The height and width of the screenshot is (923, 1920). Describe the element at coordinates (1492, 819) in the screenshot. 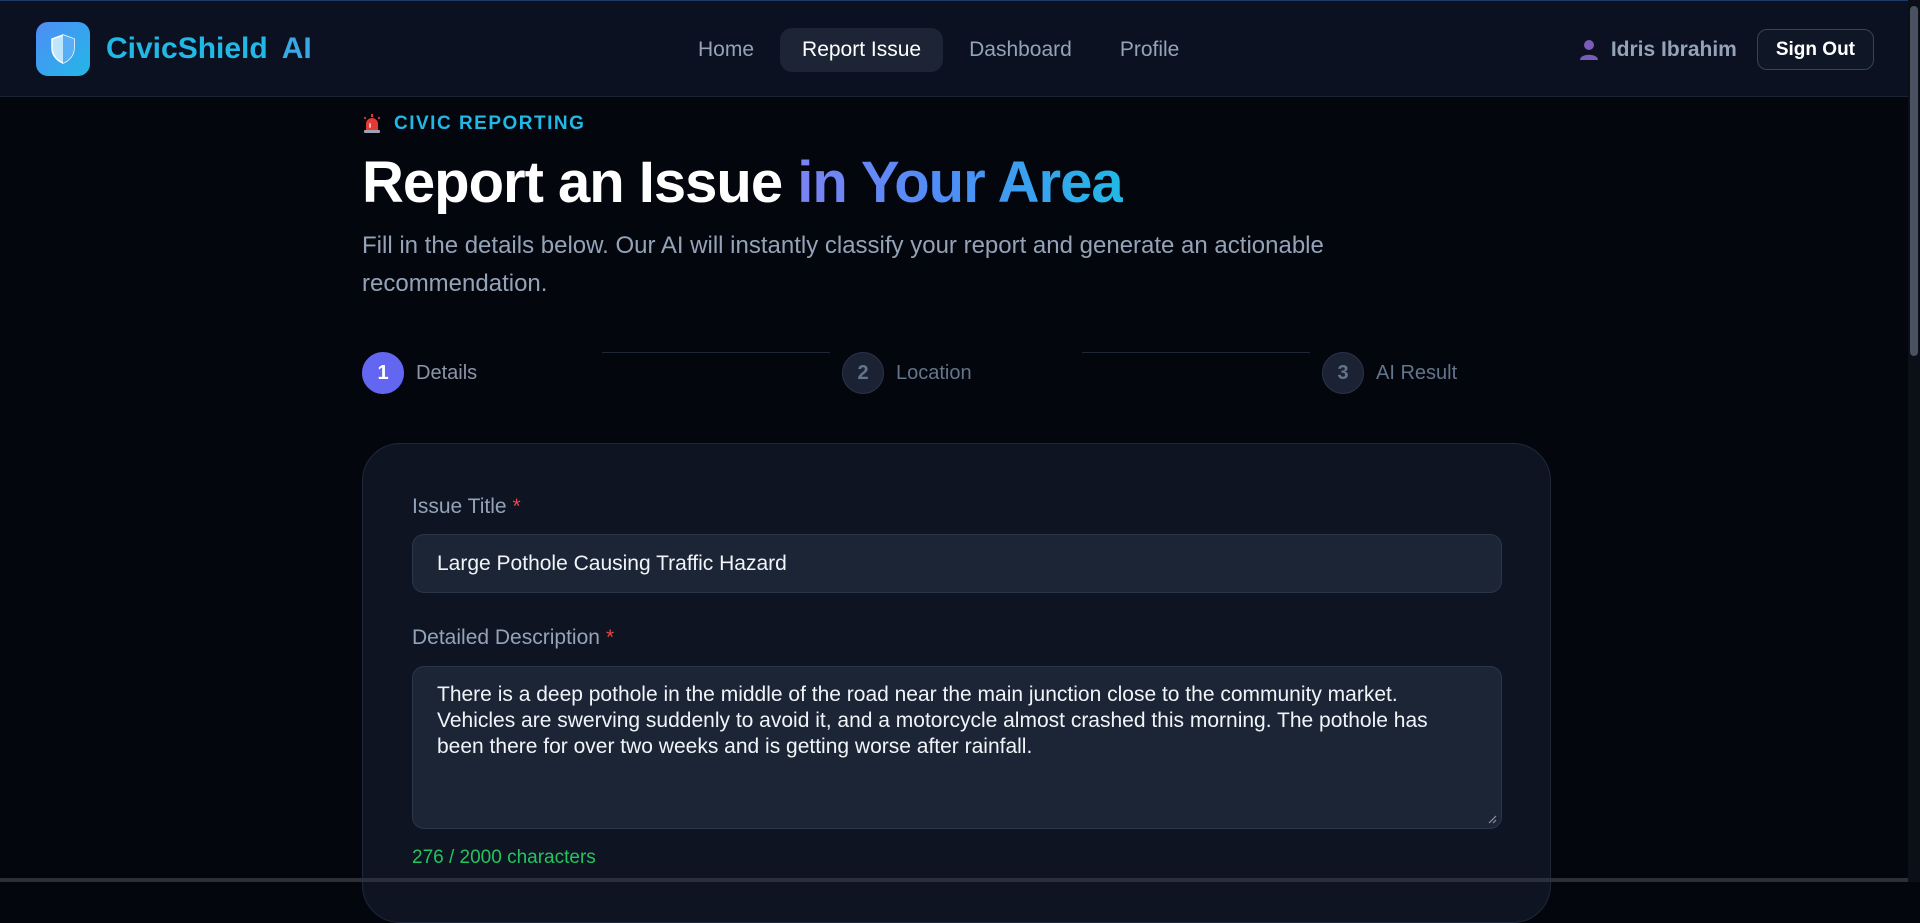

I see `resize-handle-icon` at that location.